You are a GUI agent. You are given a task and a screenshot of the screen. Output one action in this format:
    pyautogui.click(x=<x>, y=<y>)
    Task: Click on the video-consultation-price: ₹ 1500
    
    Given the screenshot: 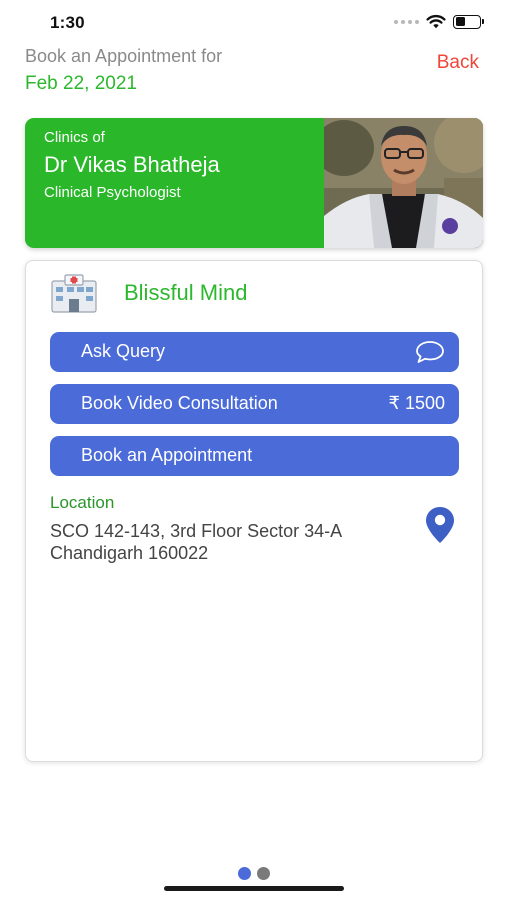 What is the action you would take?
    pyautogui.click(x=417, y=403)
    